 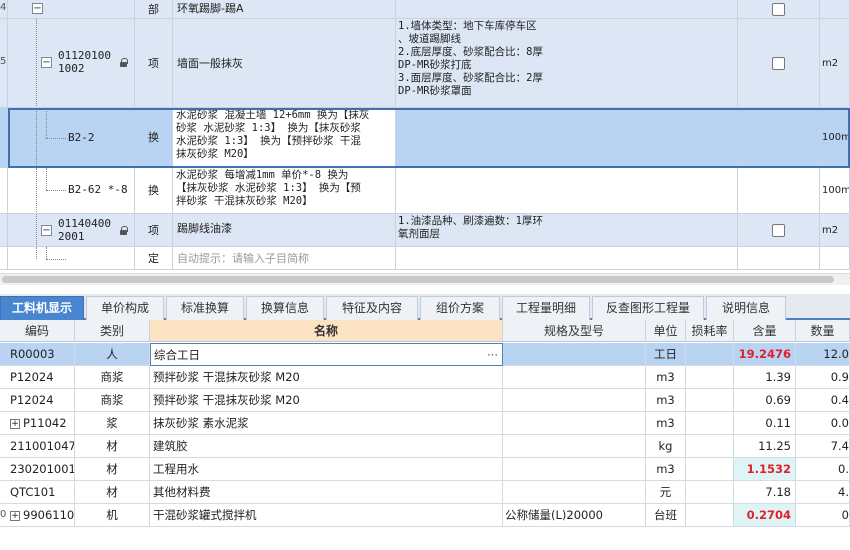 I want to click on material-content: 0.11, so click(x=765, y=423).